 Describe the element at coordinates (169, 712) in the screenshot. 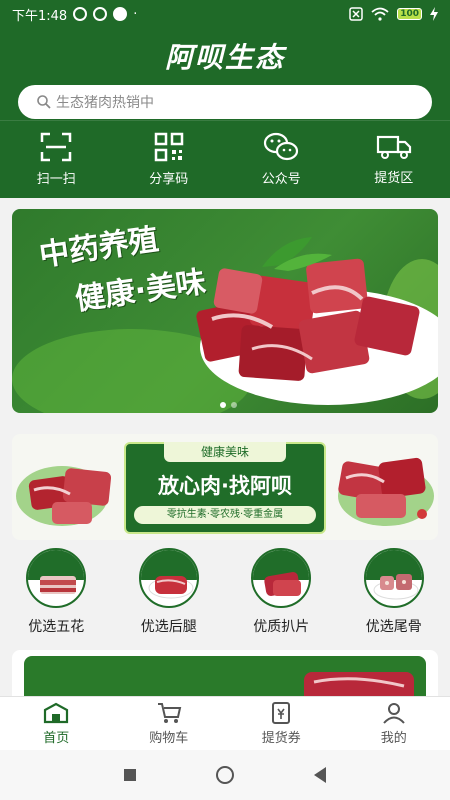

I see `cart-icon` at that location.